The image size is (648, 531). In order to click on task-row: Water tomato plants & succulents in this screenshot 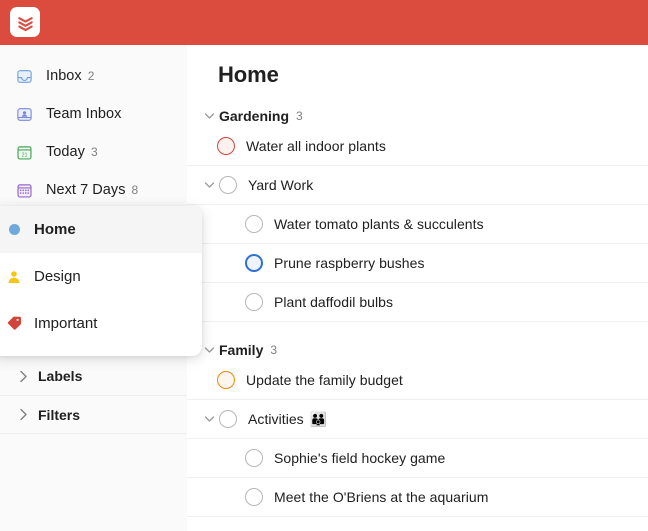, I will do `click(417, 224)`.